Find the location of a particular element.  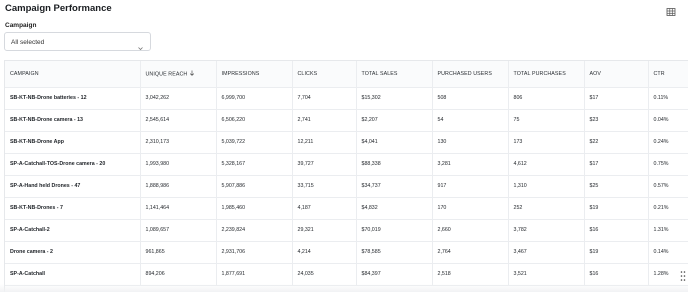

sort-descending-icon is located at coordinates (192, 74).